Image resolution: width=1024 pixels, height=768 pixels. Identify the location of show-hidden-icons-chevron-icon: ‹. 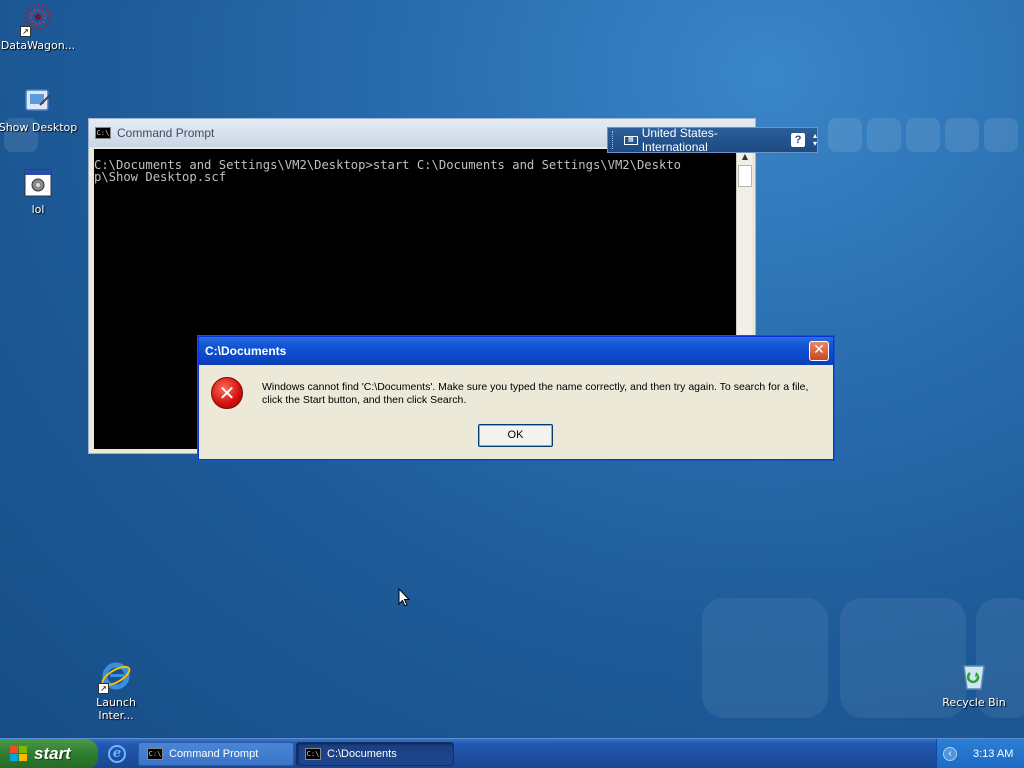
(950, 754).